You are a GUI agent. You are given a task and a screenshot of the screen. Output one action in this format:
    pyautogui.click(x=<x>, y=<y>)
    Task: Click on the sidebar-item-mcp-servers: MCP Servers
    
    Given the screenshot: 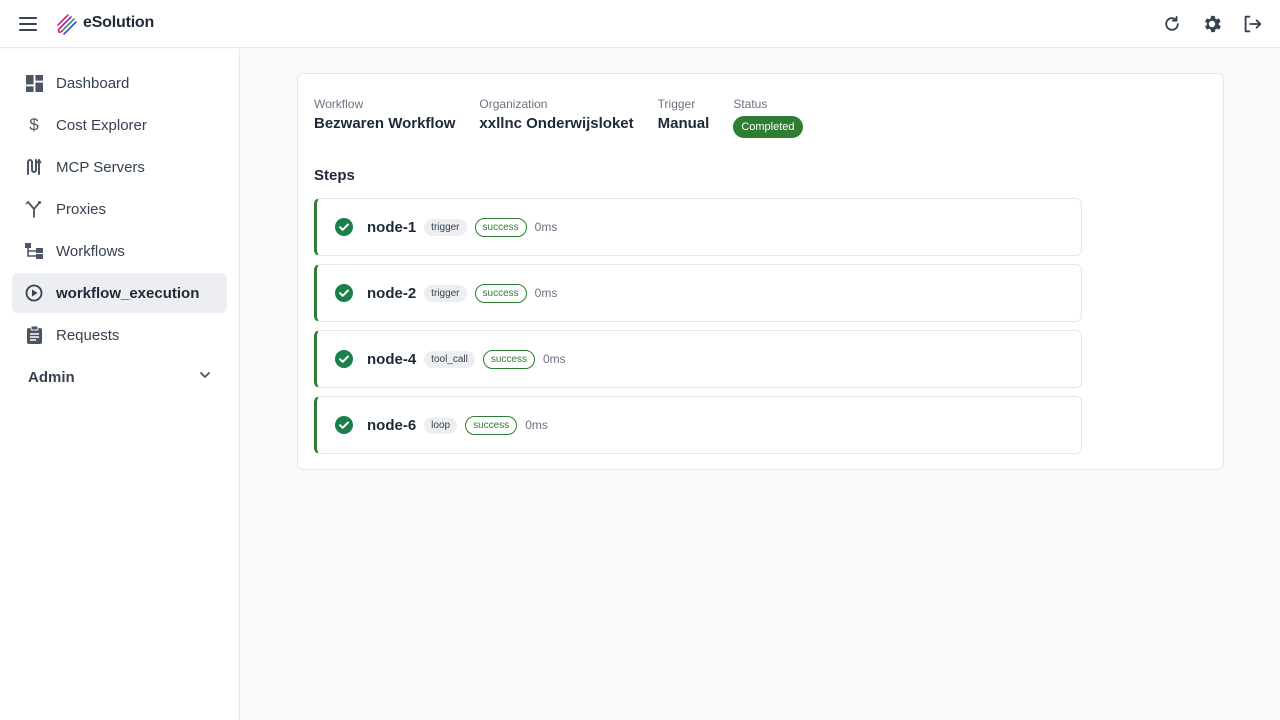 What is the action you would take?
    pyautogui.click(x=119, y=167)
    